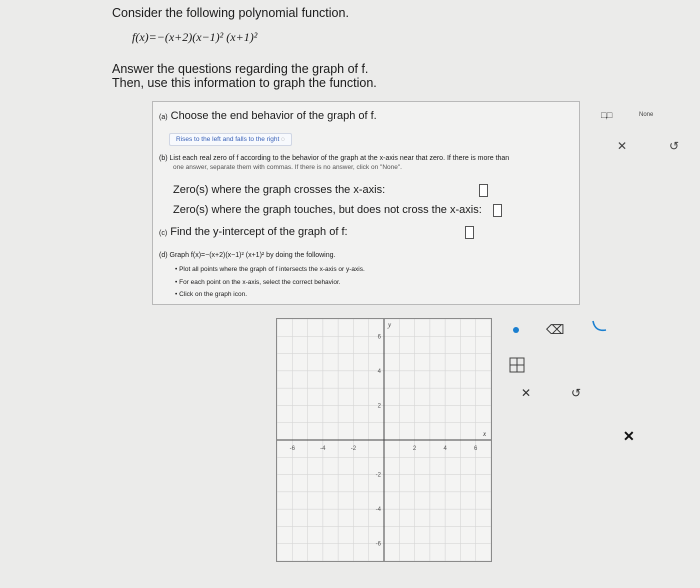 This screenshot has width=700, height=588. What do you see at coordinates (259, 232) in the screenshot?
I see `question-c-prompt: Find the y-intercept of the graph of f:` at bounding box center [259, 232].